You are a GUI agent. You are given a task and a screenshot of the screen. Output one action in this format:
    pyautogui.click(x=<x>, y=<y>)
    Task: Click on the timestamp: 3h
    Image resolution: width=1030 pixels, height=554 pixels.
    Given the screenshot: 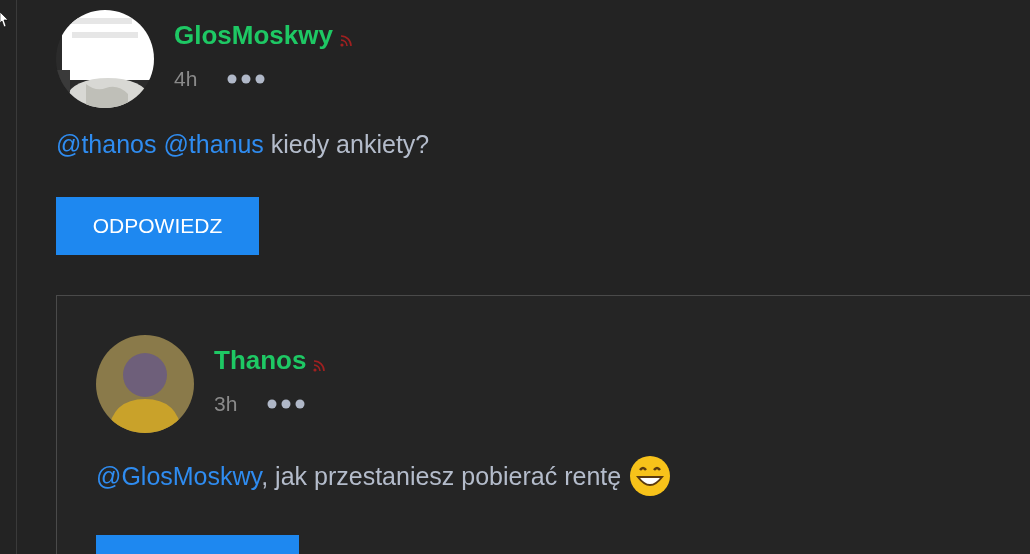 What is the action you would take?
    pyautogui.click(x=226, y=404)
    